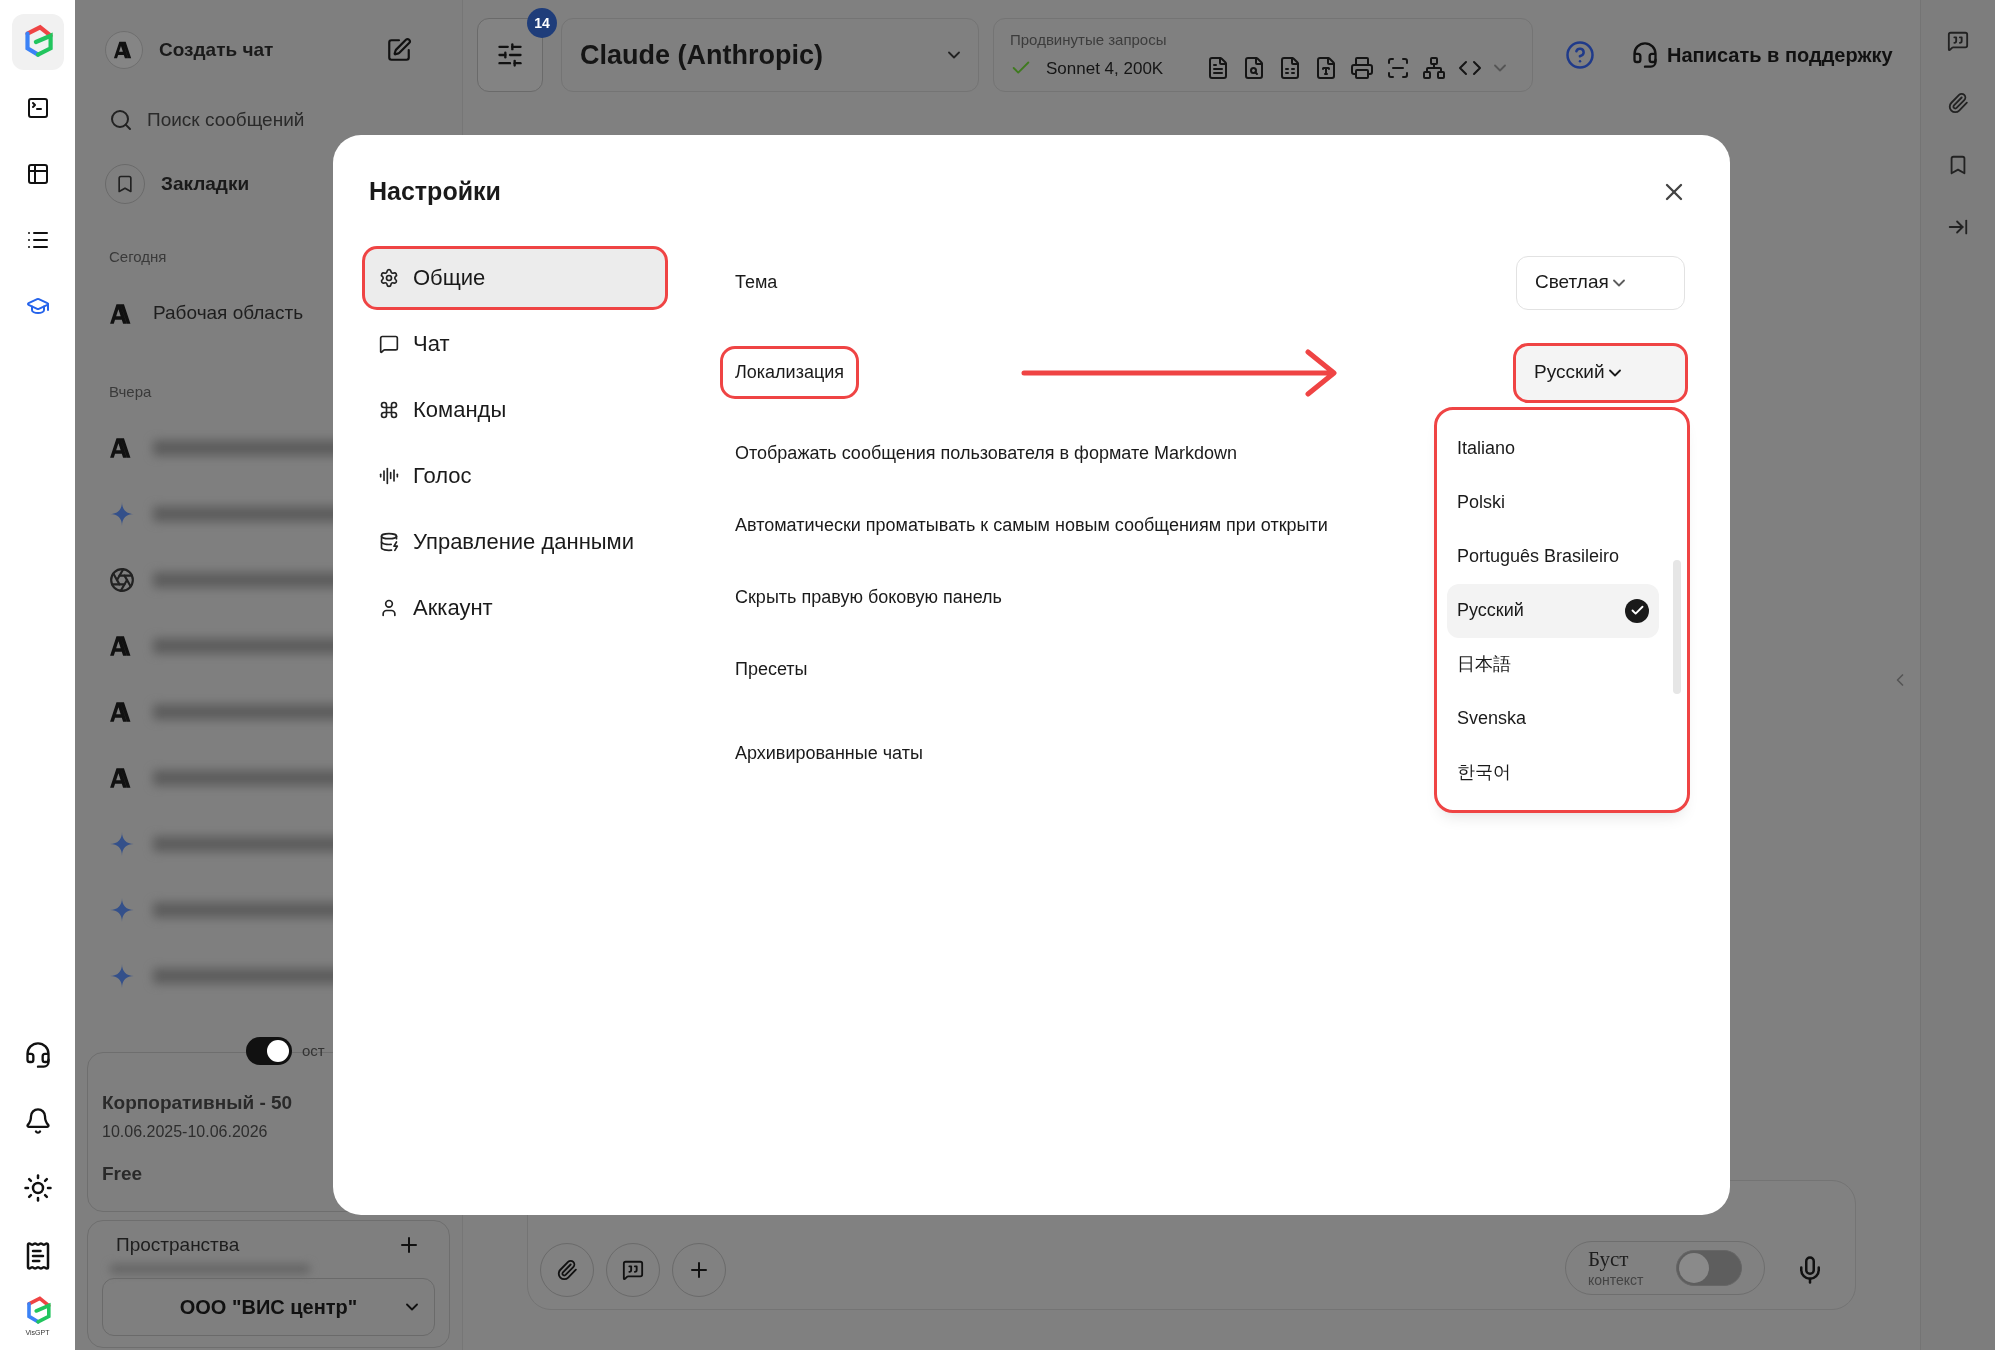  I want to click on dialog-title: Настройки, so click(435, 191).